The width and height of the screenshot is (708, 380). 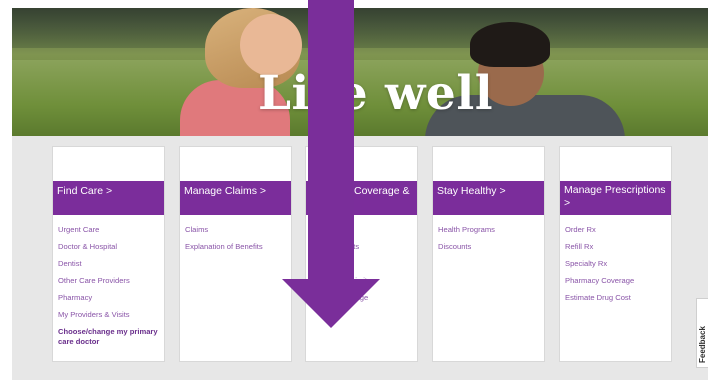 I want to click on link-urgent-care: Urgent Care, so click(x=110, y=229).